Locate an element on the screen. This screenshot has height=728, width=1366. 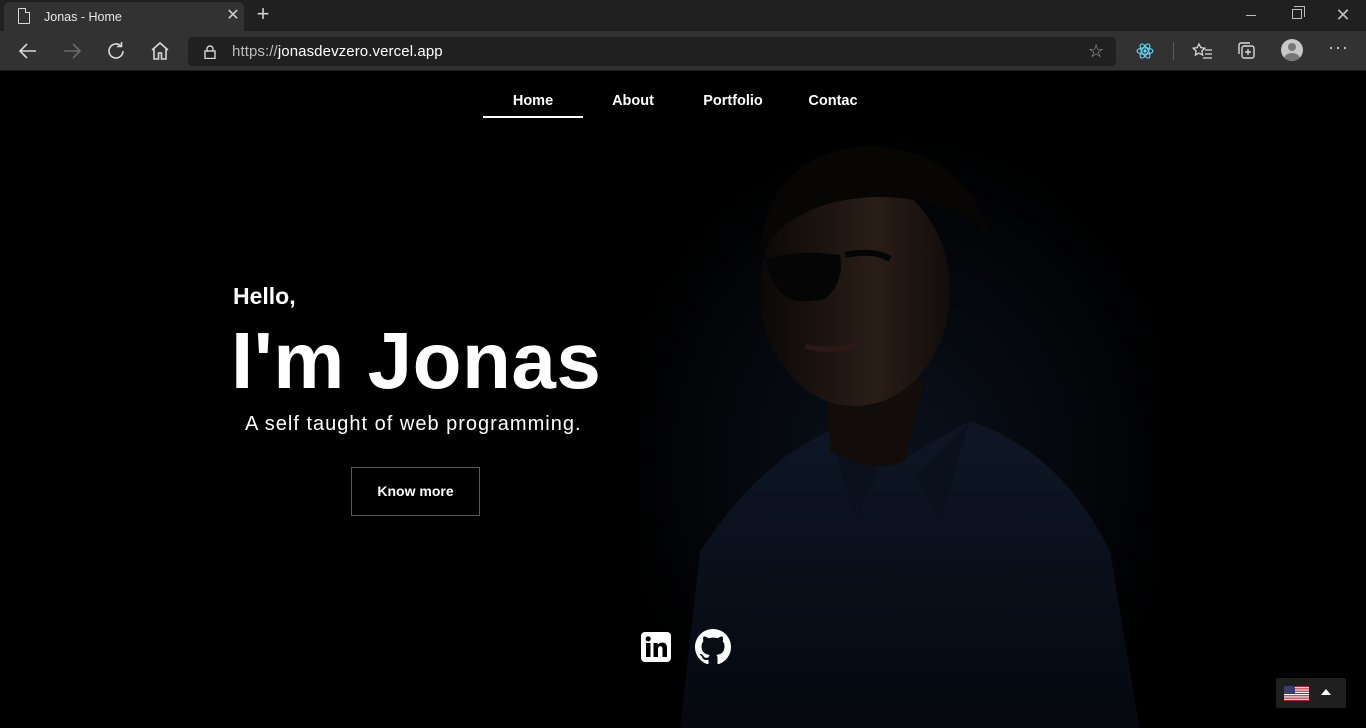
lock-icon is located at coordinates (210, 54).